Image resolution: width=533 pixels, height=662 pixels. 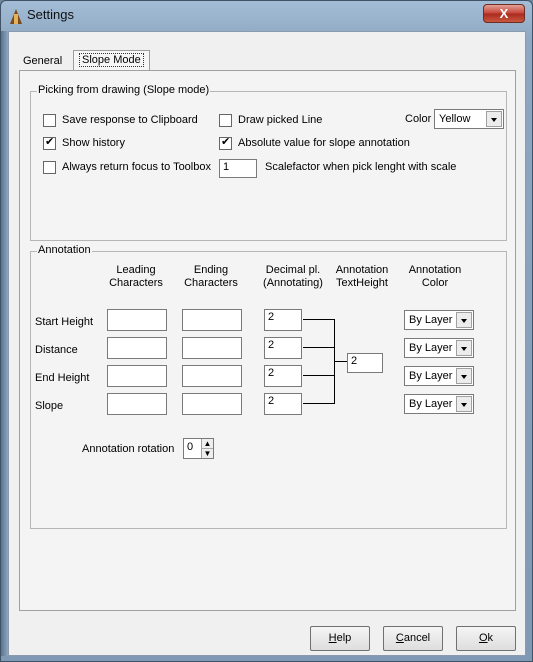 What do you see at coordinates (431, 376) in the screenshot?
I see `end-height-color-value: By Layer` at bounding box center [431, 376].